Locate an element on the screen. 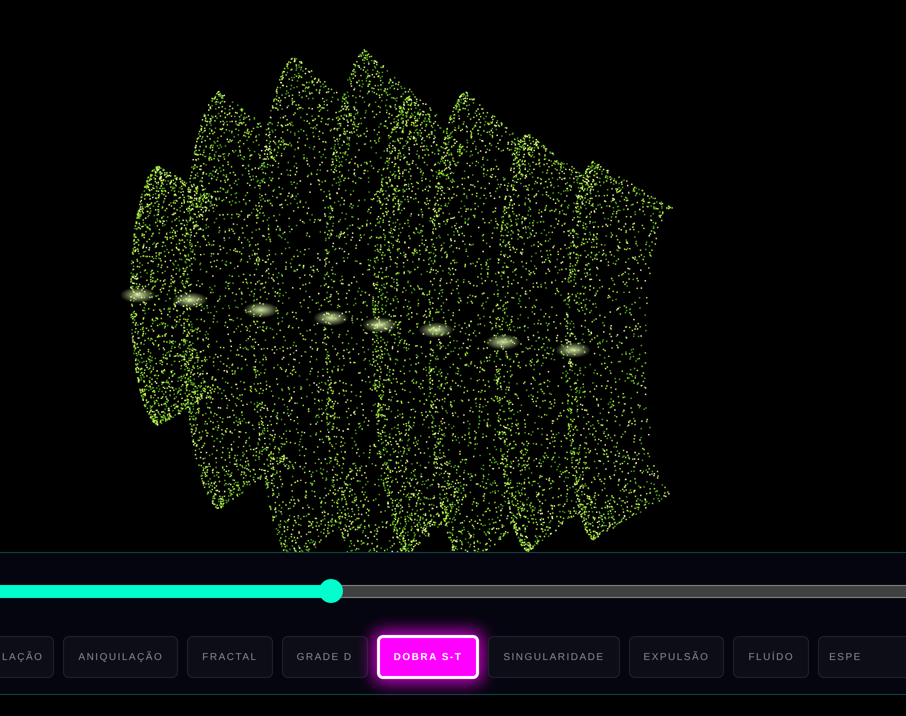 Image resolution: width=906 pixels, height=716 pixels. mode-button: LAÇÃO is located at coordinates (27, 657).